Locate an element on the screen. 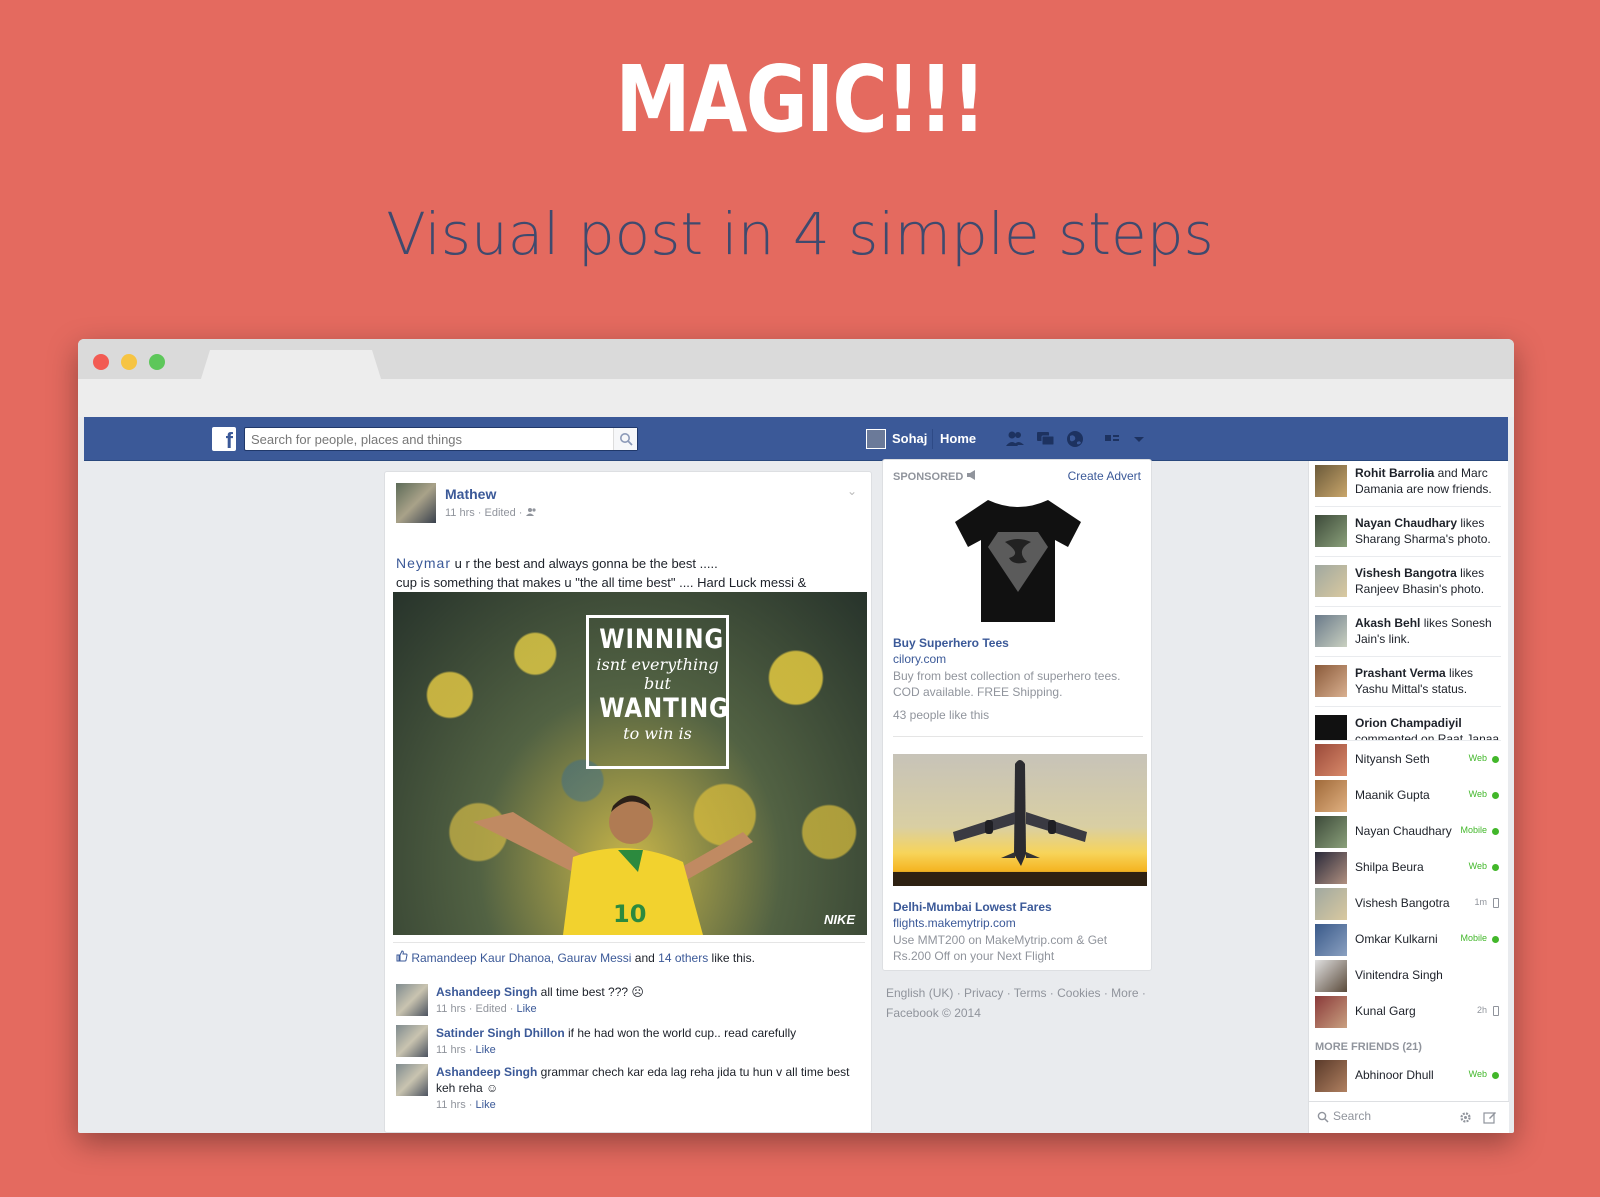  chat-friend: Abhinoor Dhull Web is located at coordinates (1408, 1076).